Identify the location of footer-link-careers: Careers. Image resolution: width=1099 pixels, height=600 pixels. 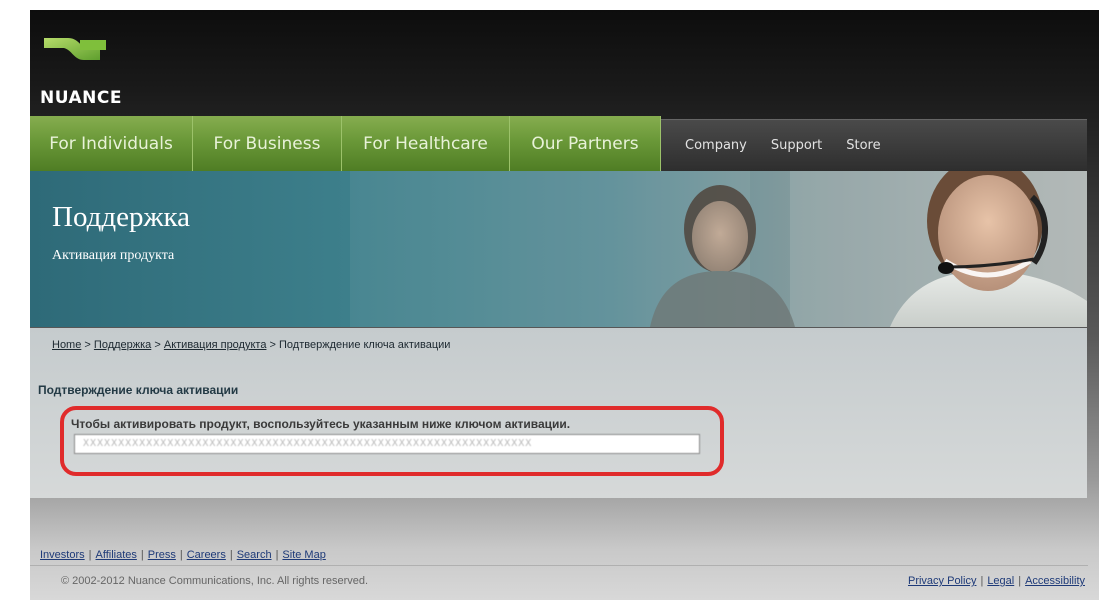
(206, 555).